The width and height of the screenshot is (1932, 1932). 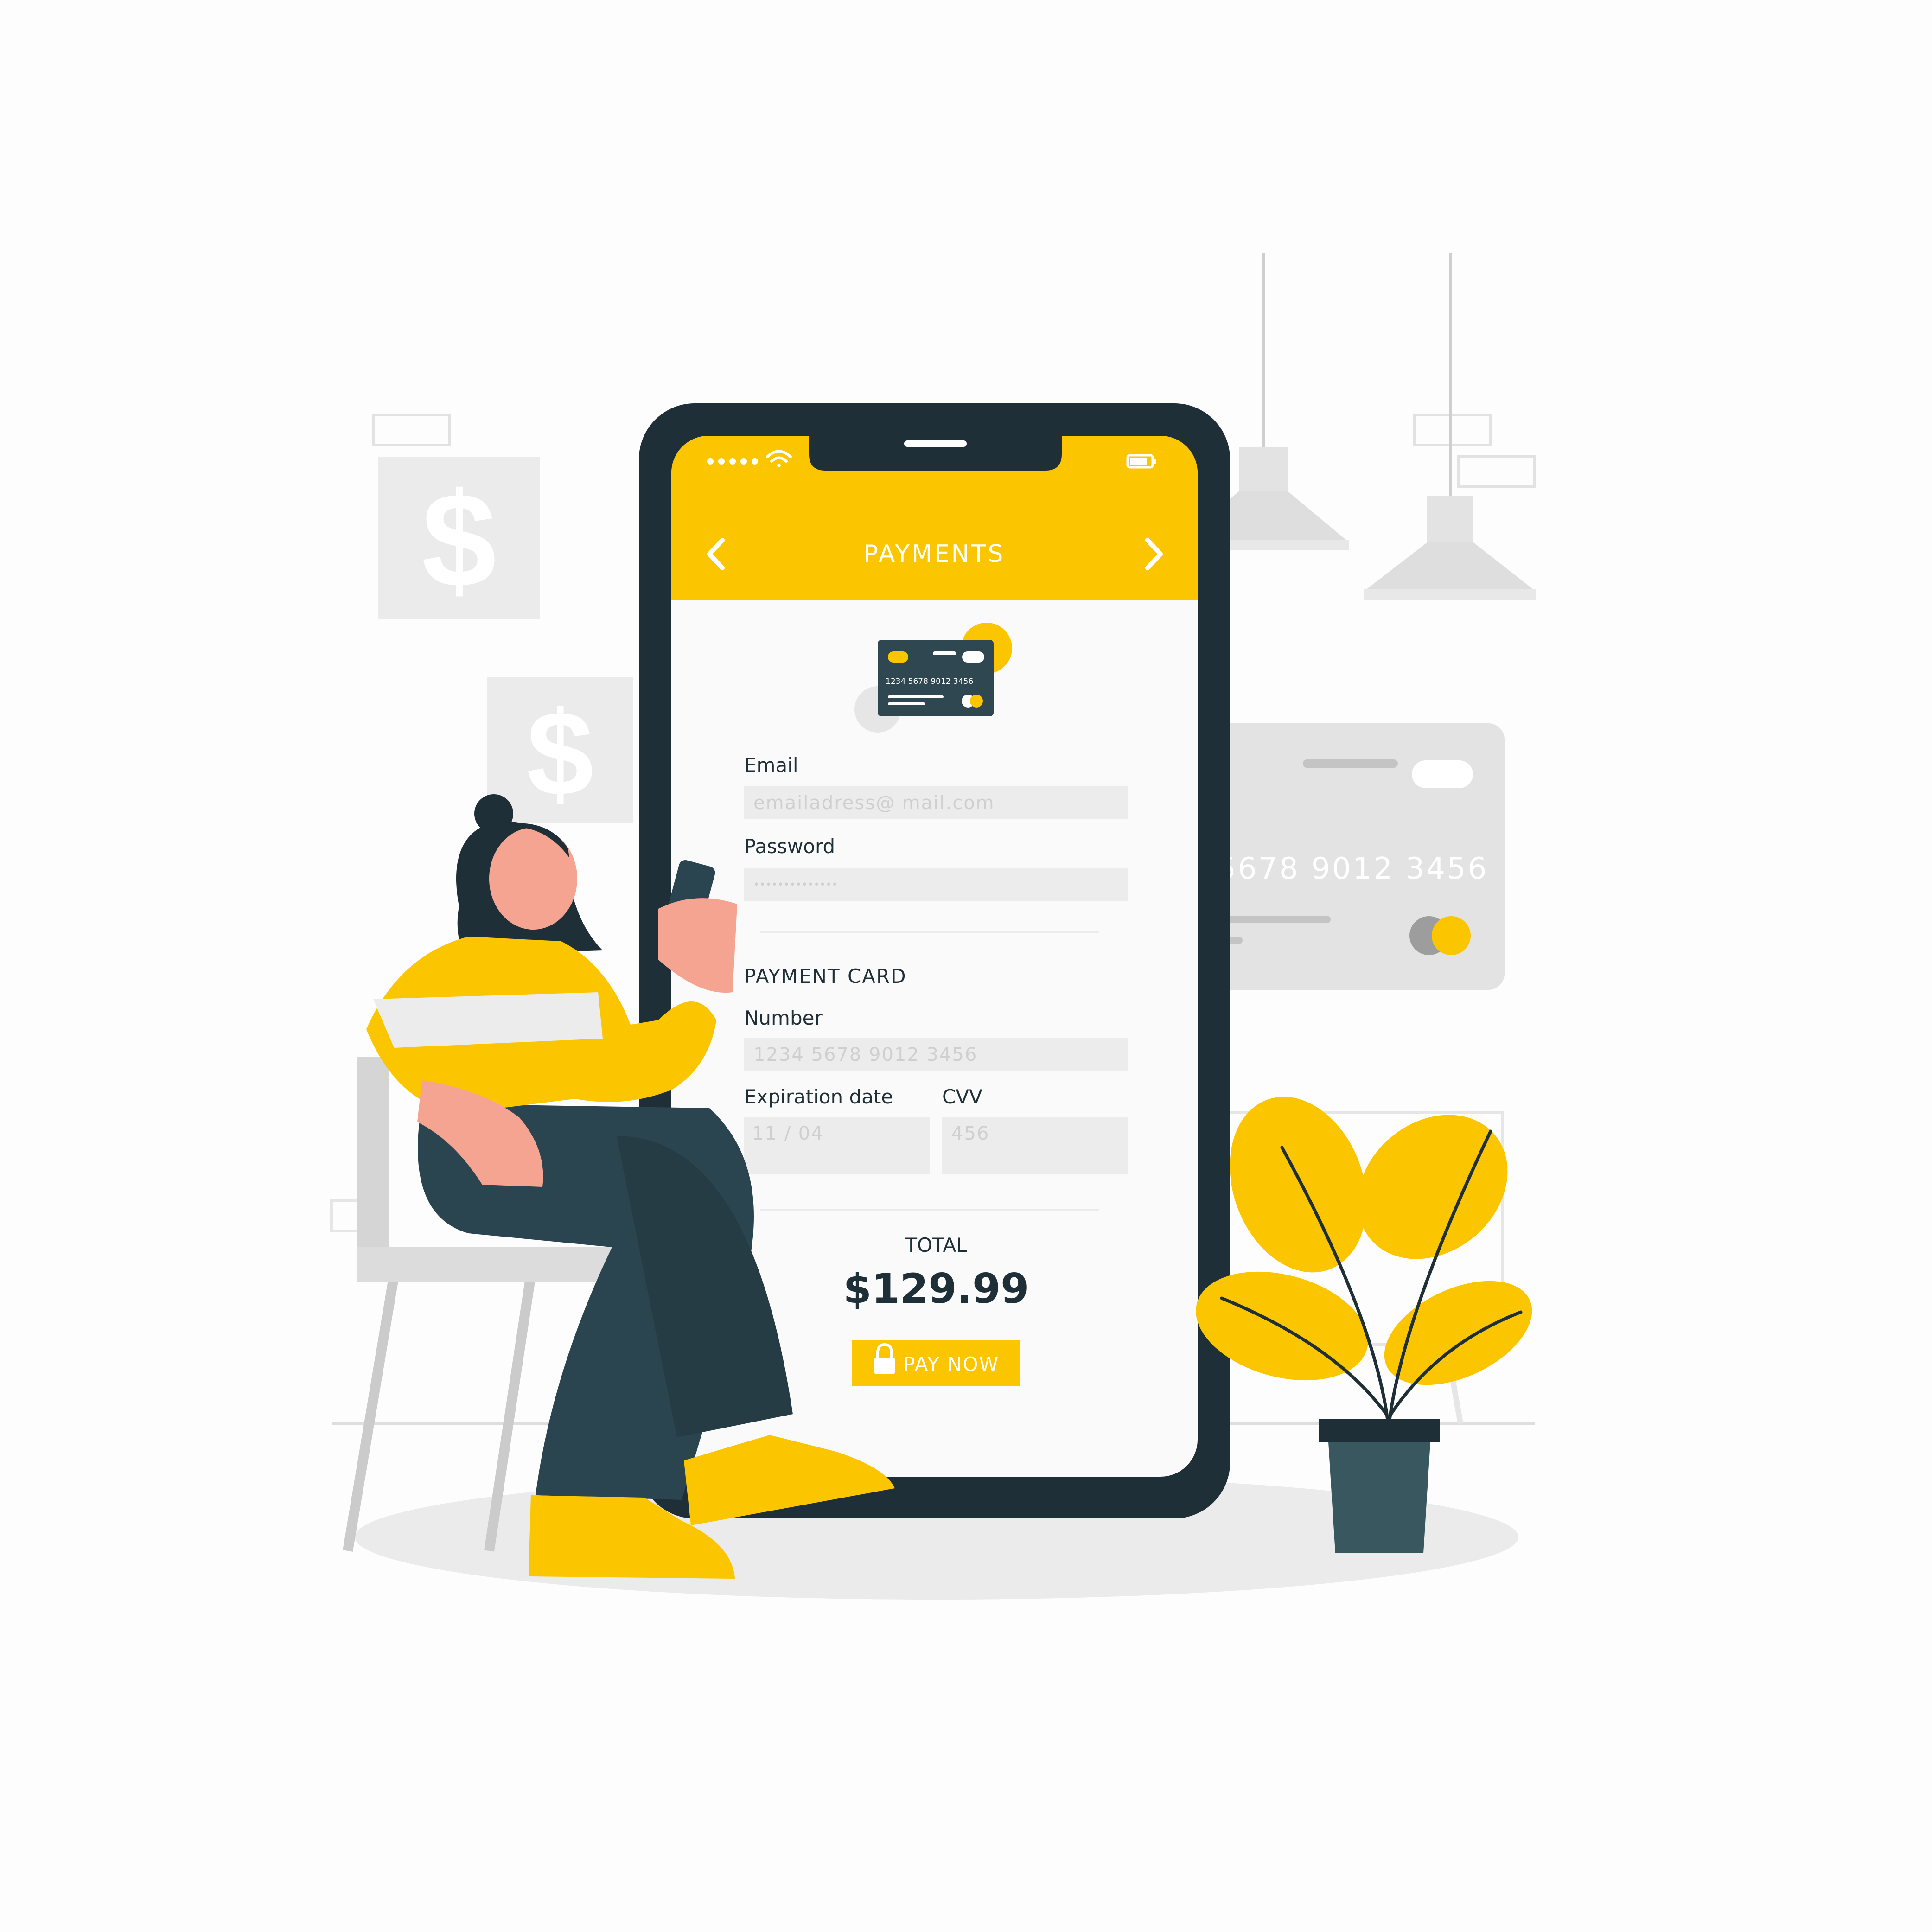 What do you see at coordinates (411, 430) in the screenshot?
I see `wall-label-left` at bounding box center [411, 430].